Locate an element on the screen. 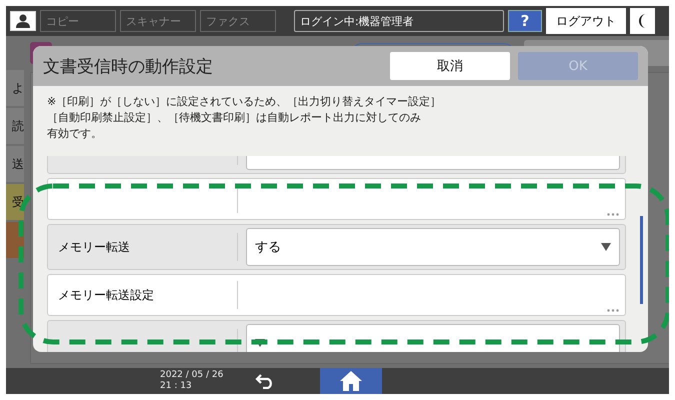  user-button is located at coordinates (23, 21).